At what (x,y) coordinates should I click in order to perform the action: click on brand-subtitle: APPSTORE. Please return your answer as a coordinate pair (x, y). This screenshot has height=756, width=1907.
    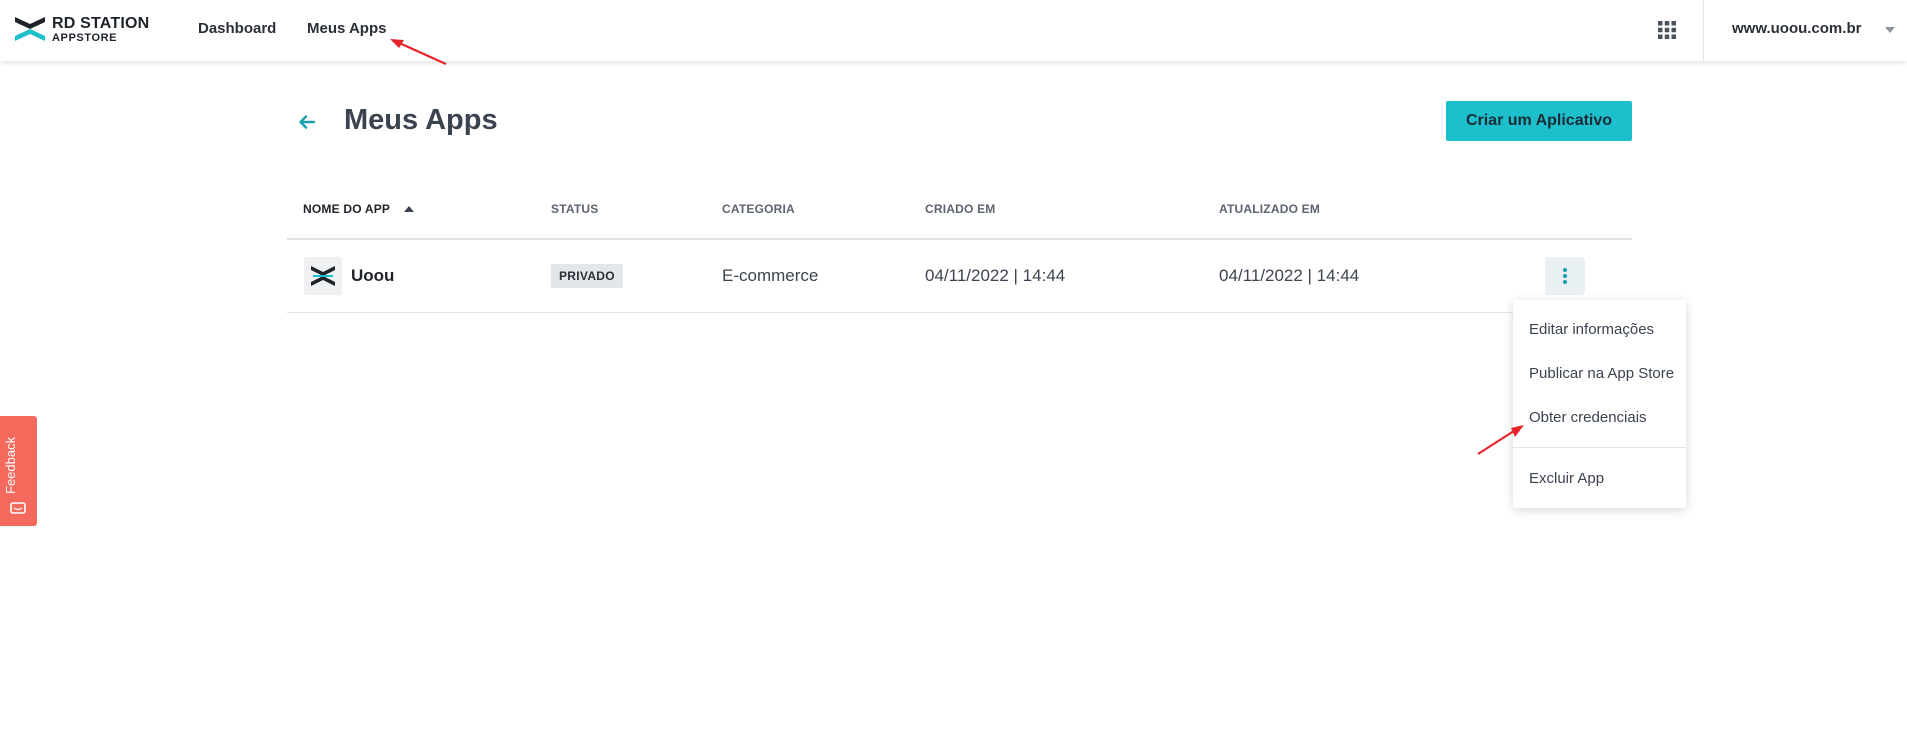
    Looking at the image, I should click on (85, 38).